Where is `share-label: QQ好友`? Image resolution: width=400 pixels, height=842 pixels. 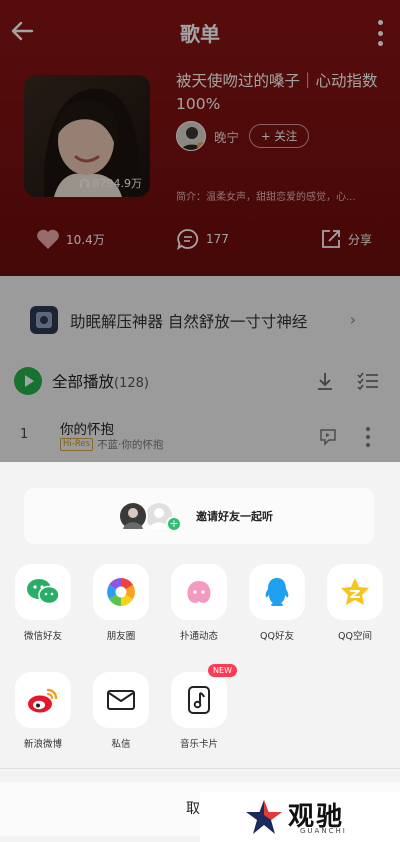
share-label: QQ好友 is located at coordinates (277, 636).